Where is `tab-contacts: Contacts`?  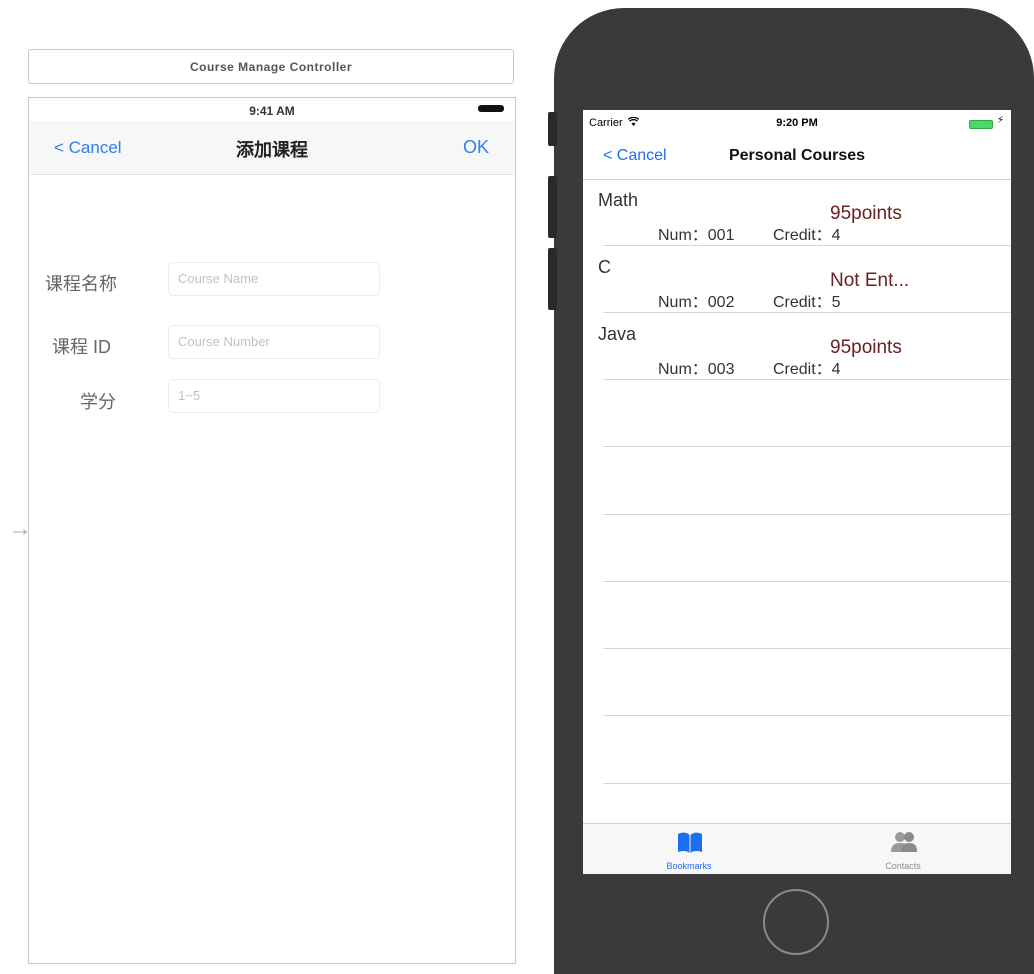
tab-contacts: Contacts is located at coordinates (903, 850).